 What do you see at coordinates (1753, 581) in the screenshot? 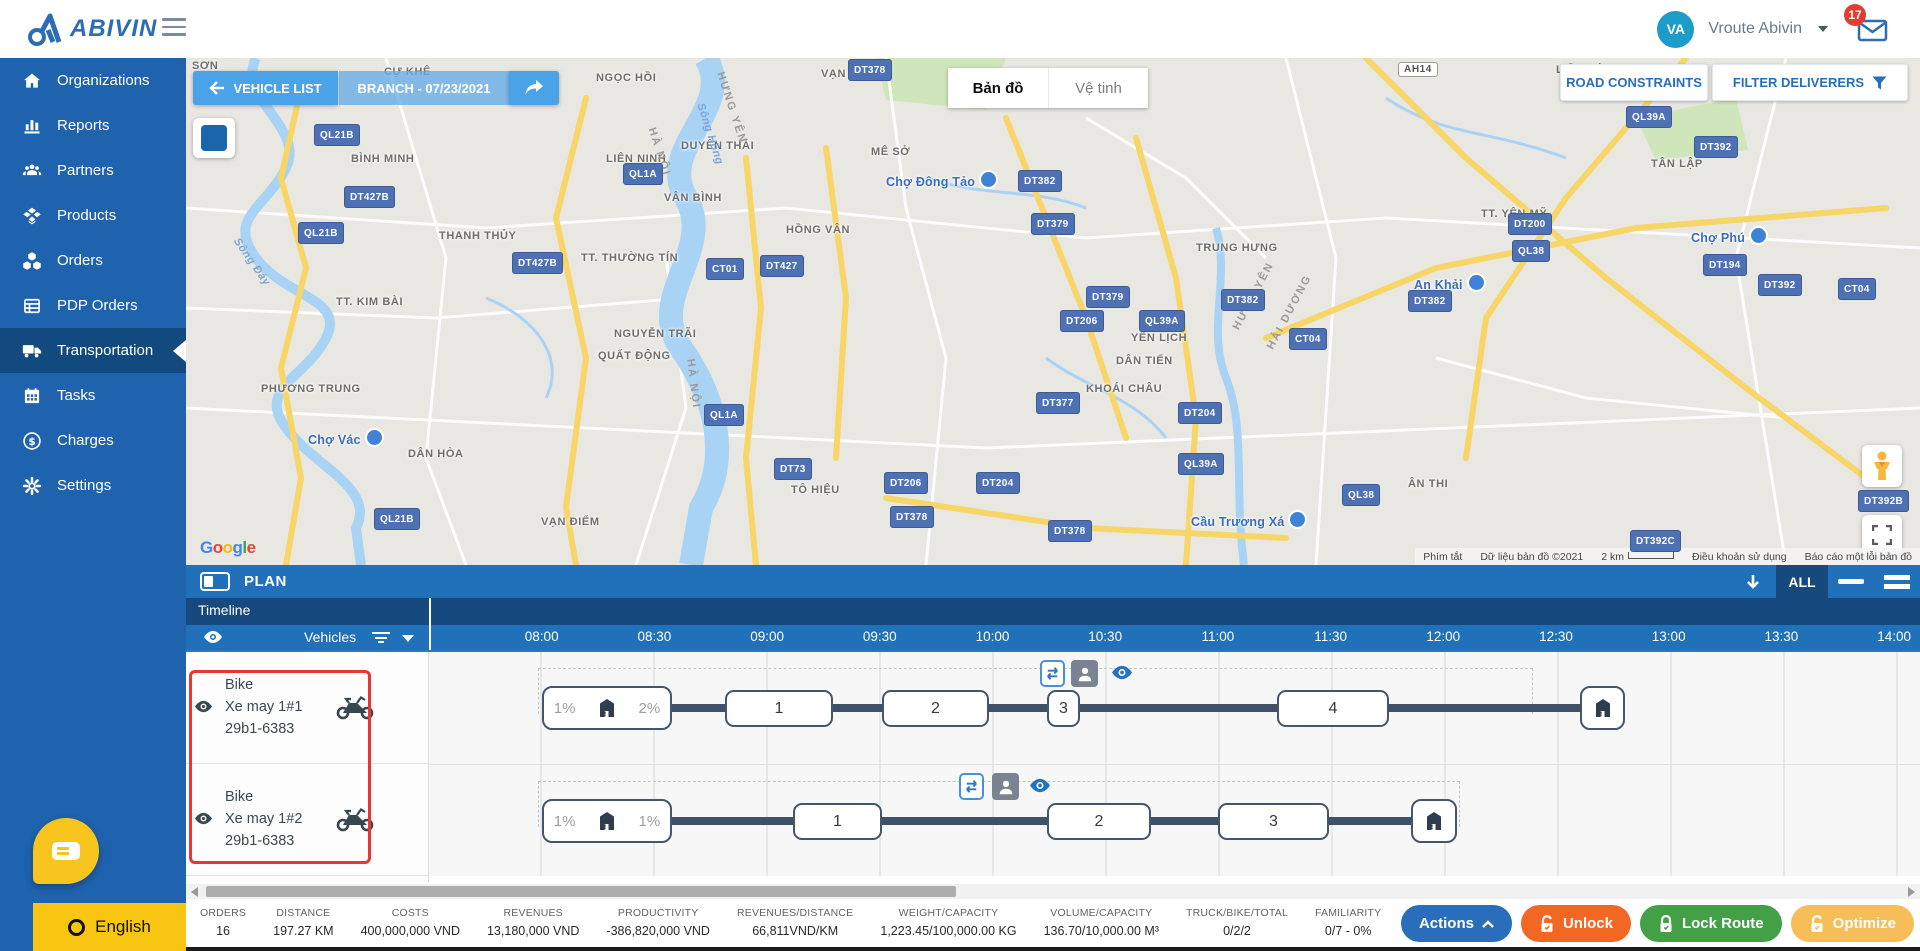
I see `download-button` at bounding box center [1753, 581].